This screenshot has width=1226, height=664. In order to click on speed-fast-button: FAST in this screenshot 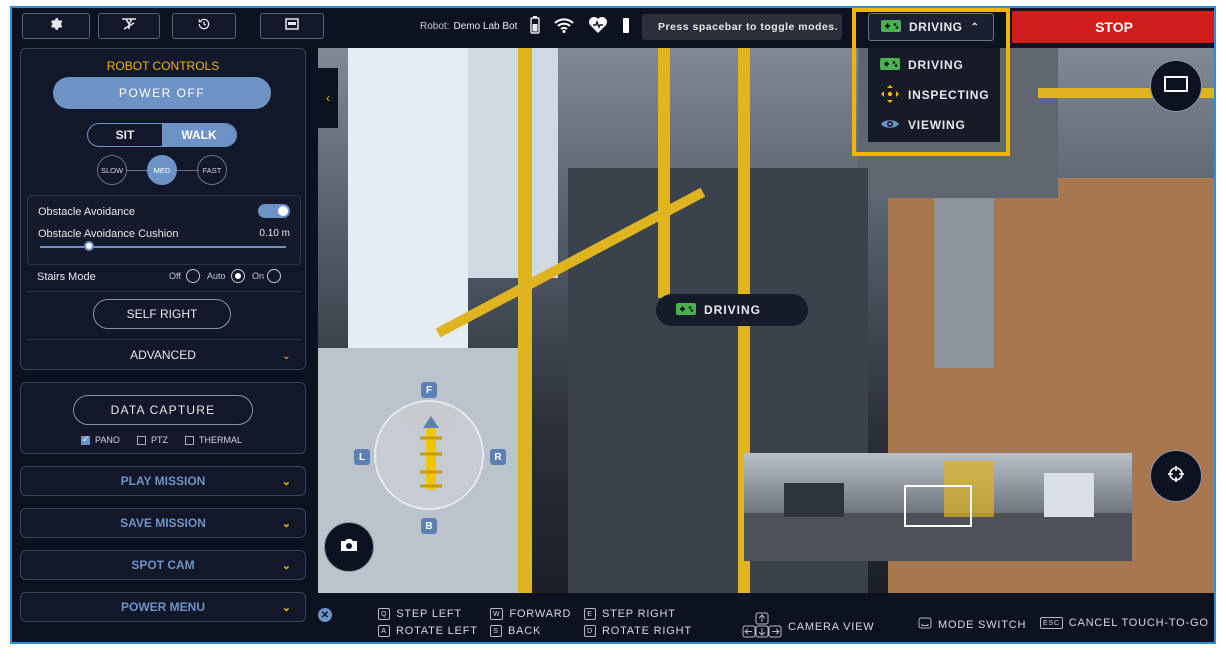, I will do `click(212, 170)`.